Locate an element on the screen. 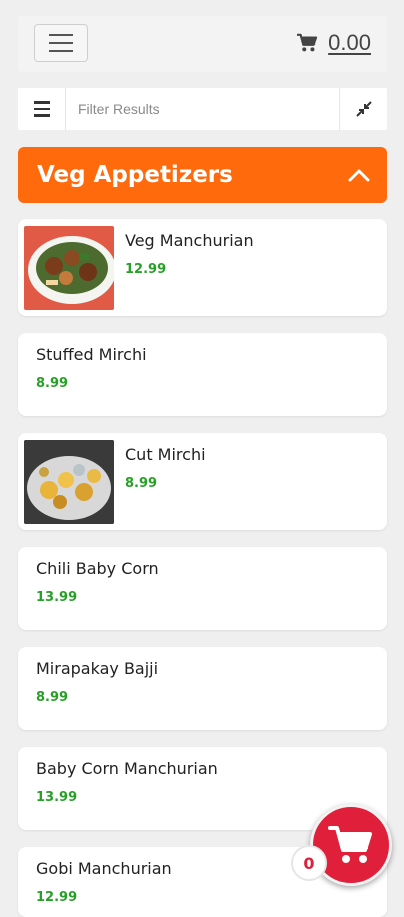  cart-count-badge: 0 is located at coordinates (309, 863).